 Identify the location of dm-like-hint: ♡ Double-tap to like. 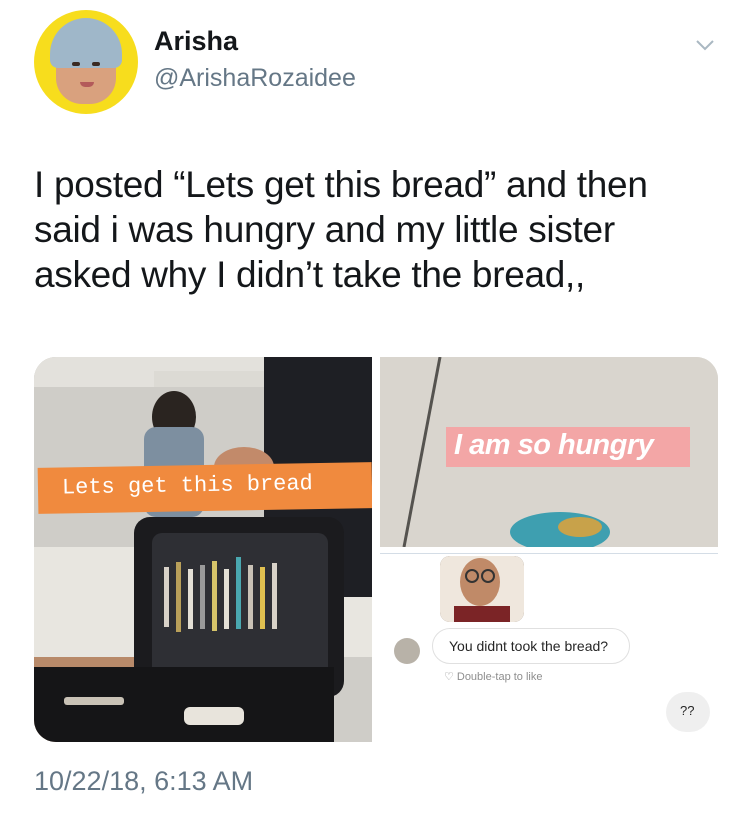
(493, 676).